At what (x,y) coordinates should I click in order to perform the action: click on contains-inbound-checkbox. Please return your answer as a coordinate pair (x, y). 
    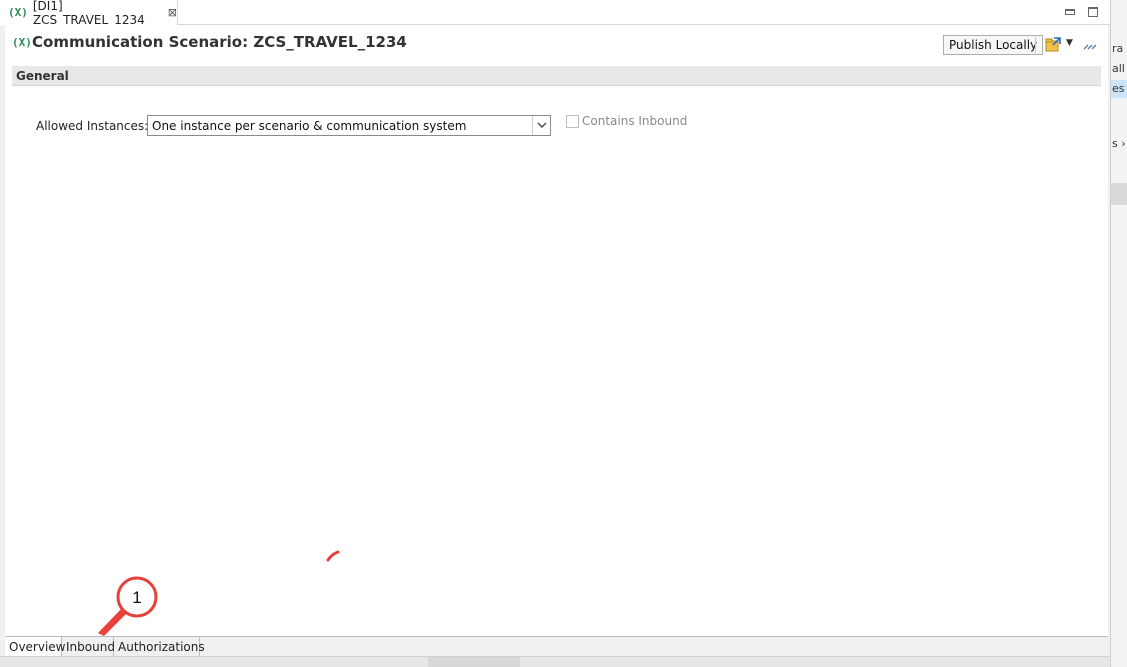
    Looking at the image, I should click on (572, 121).